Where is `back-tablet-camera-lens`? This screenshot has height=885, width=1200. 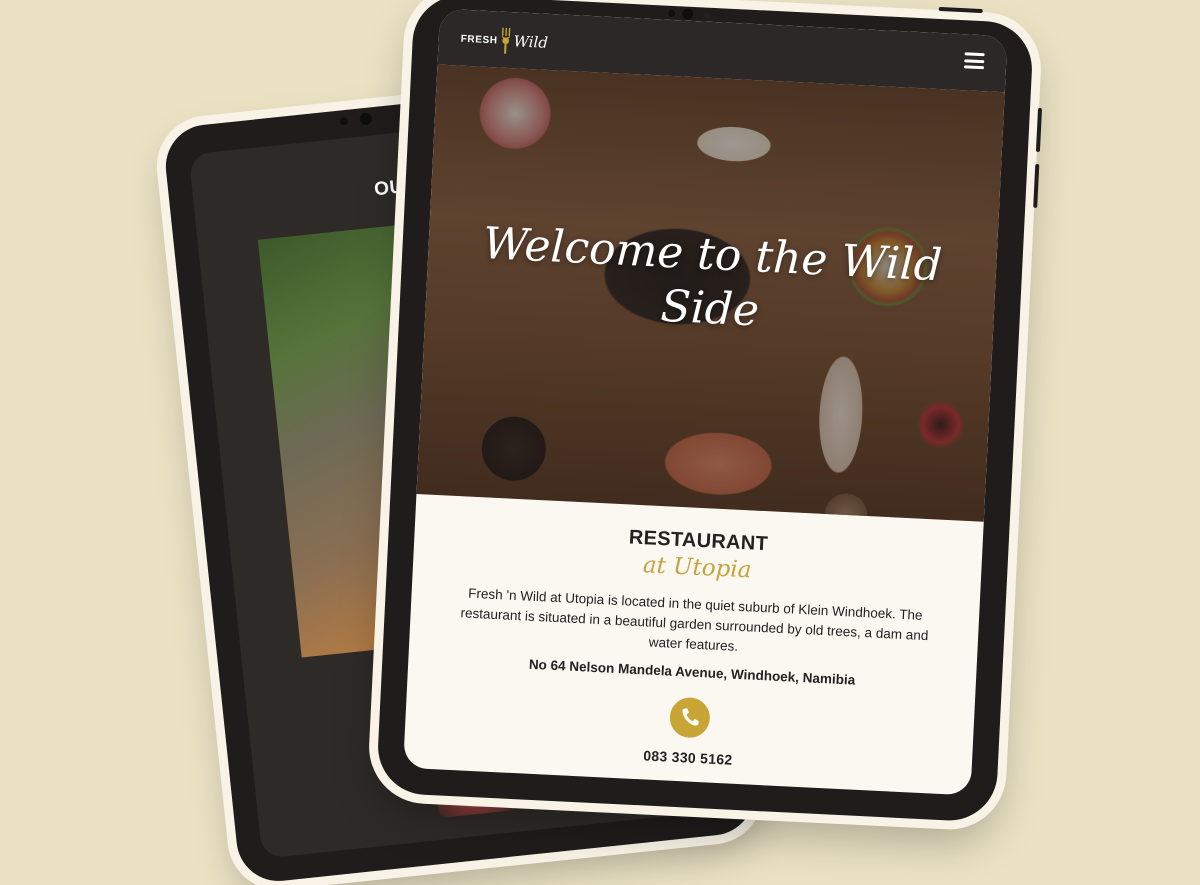
back-tablet-camera-lens is located at coordinates (366, 119).